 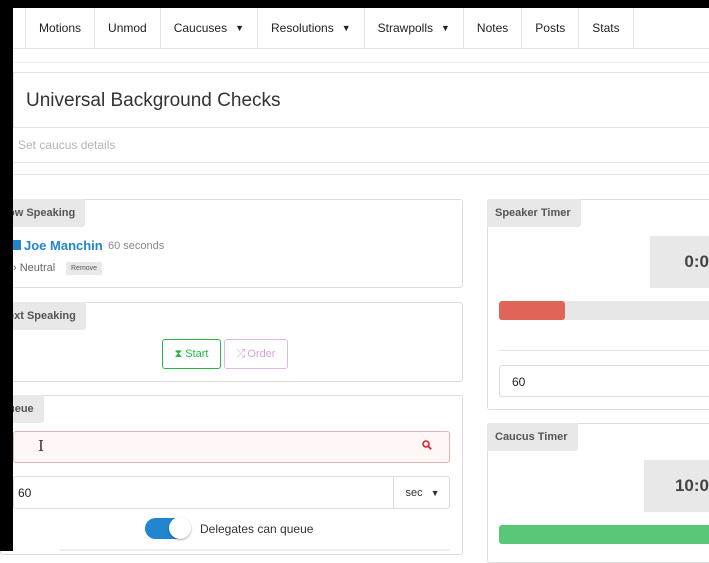 I want to click on speaker-timer-input, so click(x=604, y=381).